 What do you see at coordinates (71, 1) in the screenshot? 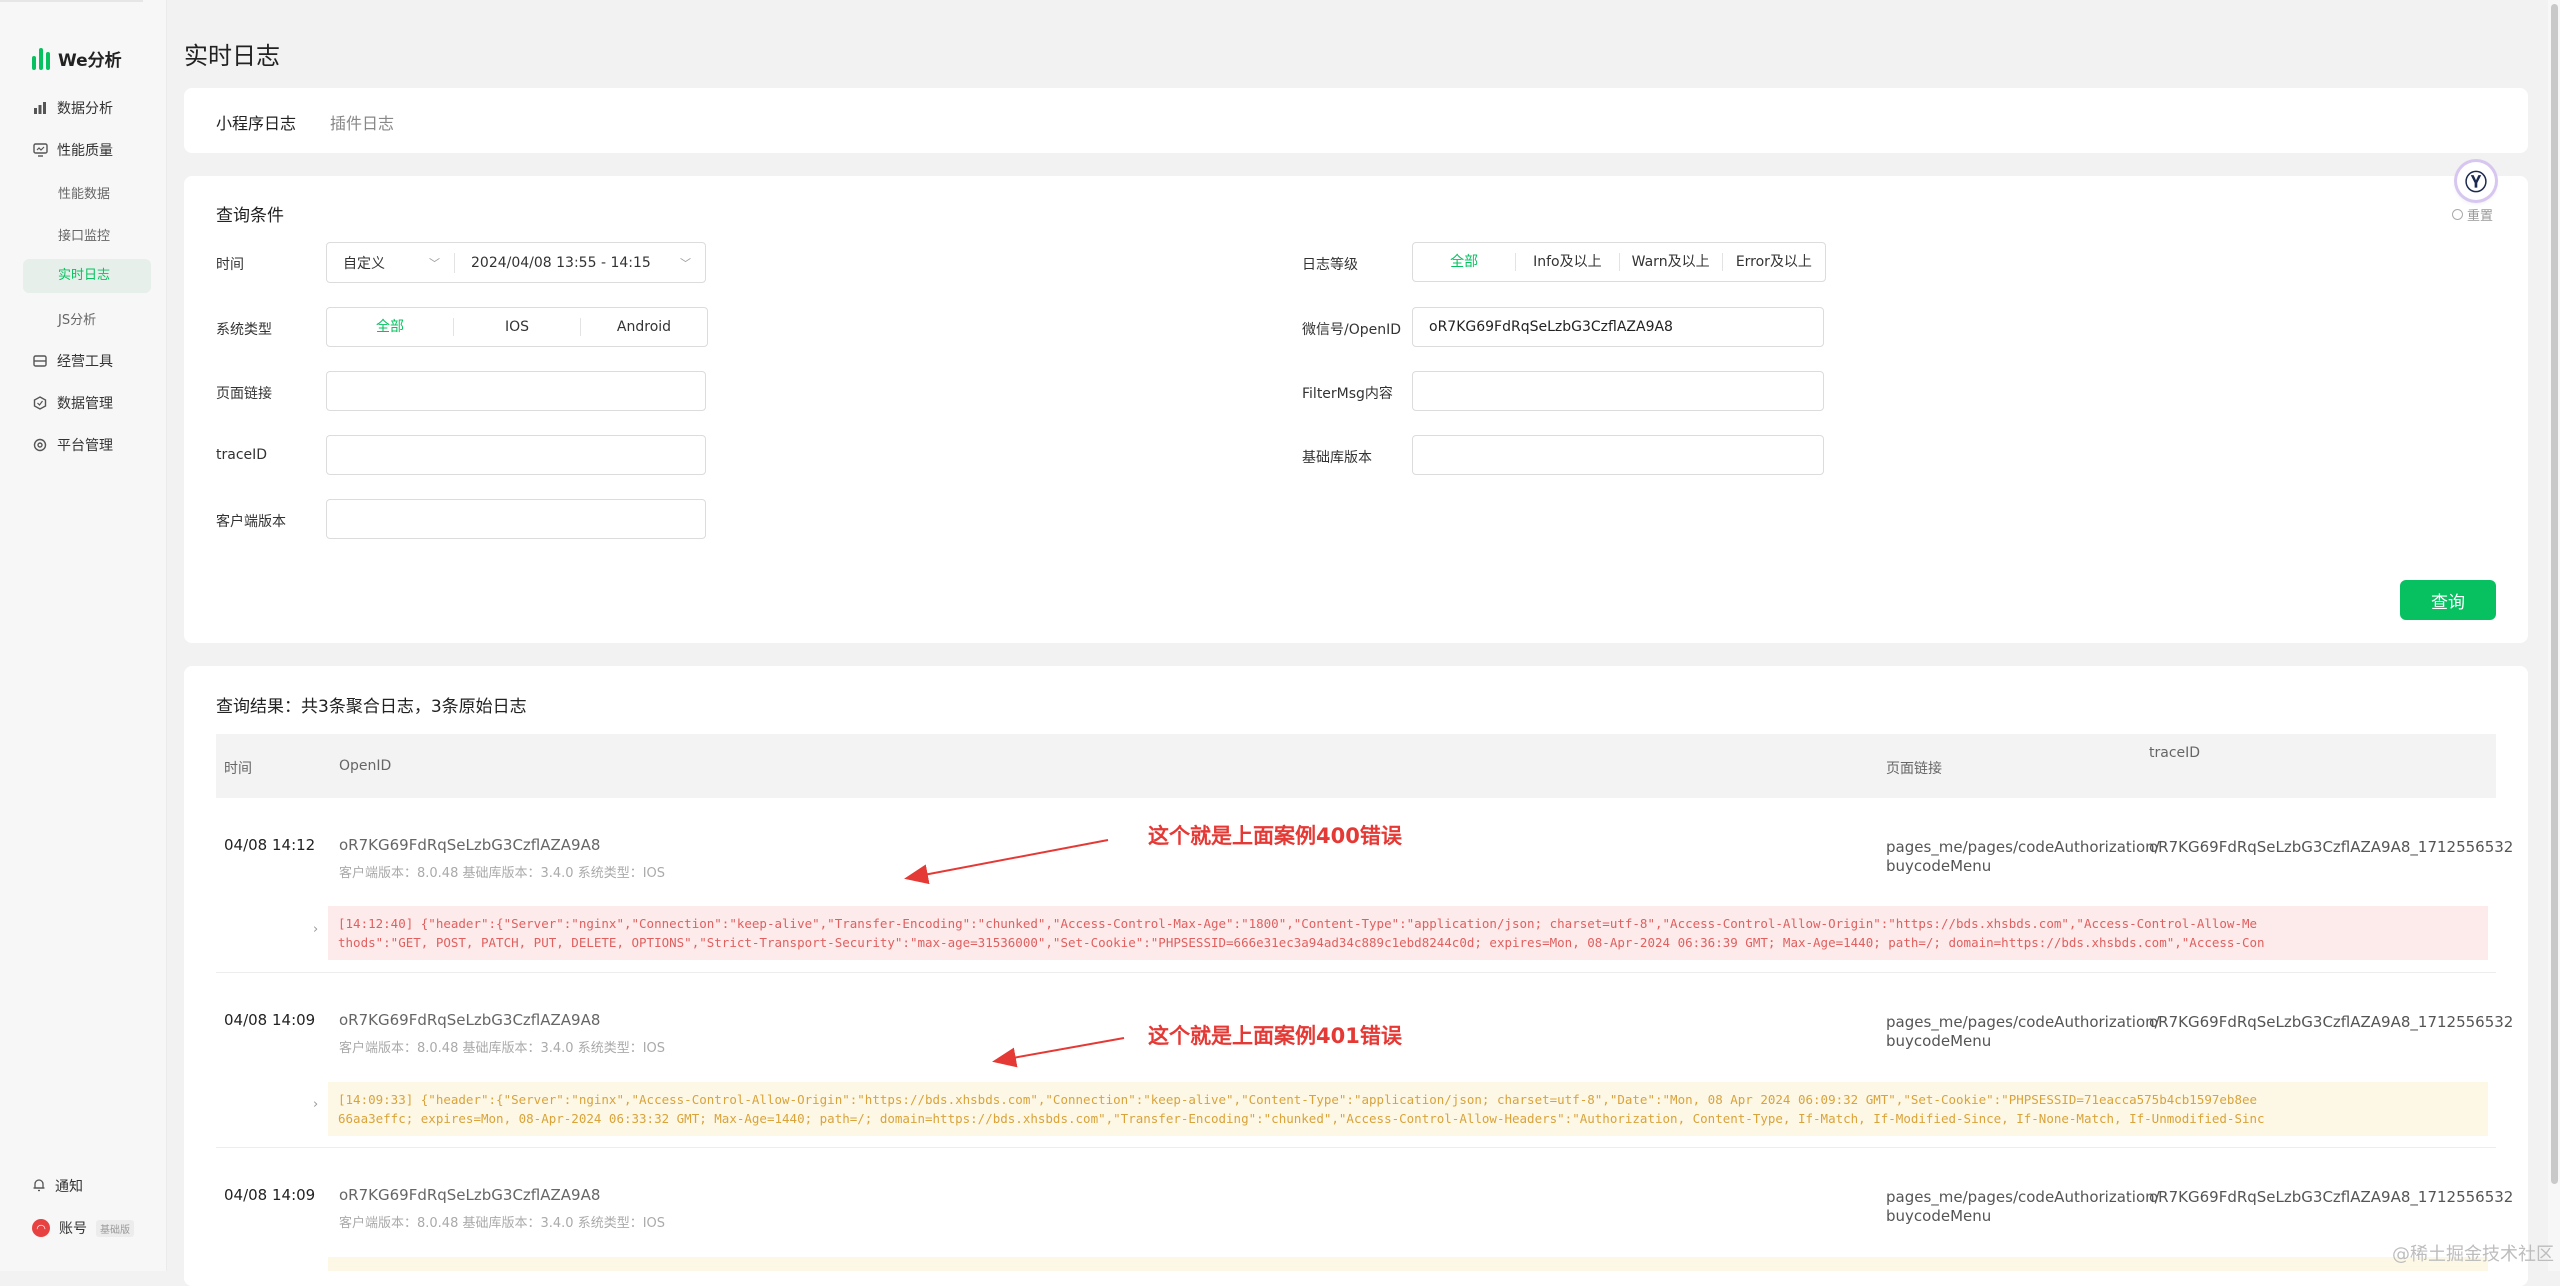
I see `sidebar-top-divider` at bounding box center [71, 1].